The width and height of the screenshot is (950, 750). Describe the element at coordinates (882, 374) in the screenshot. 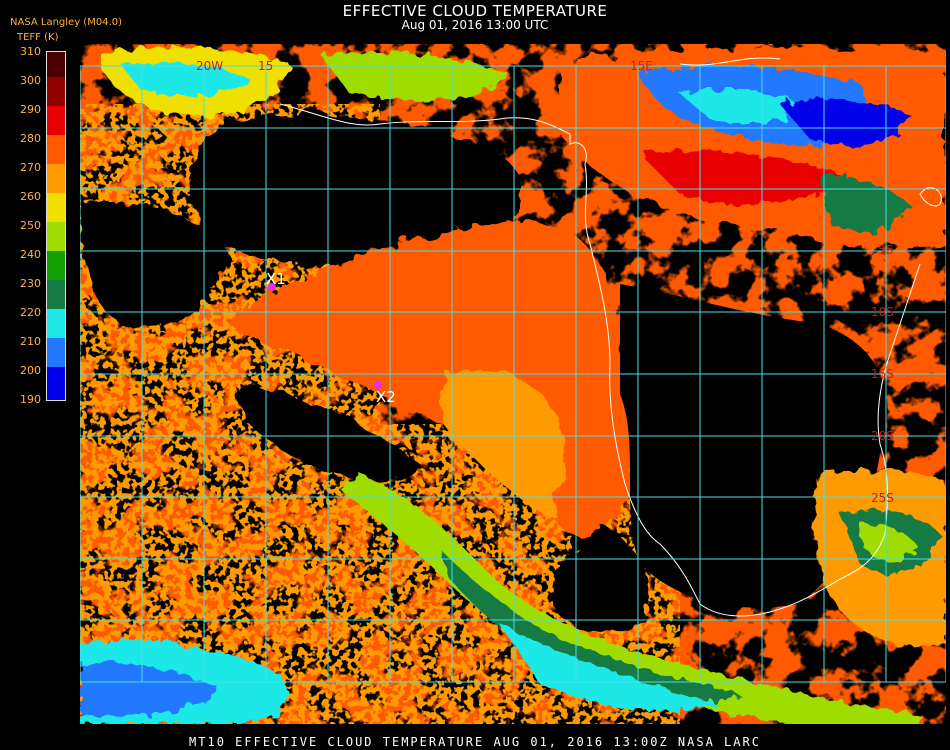

I see `lat-label-15s: 15S` at that location.